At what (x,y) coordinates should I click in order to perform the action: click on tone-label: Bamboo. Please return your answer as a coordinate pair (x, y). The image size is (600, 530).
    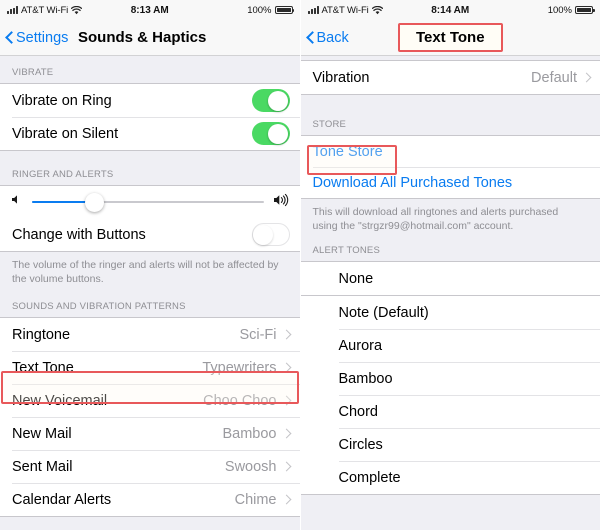
    Looking at the image, I should click on (365, 378).